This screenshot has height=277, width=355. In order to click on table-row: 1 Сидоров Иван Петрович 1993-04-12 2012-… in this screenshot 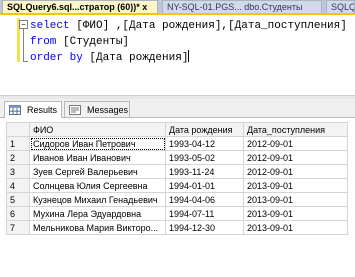, I will do `click(177, 143)`.